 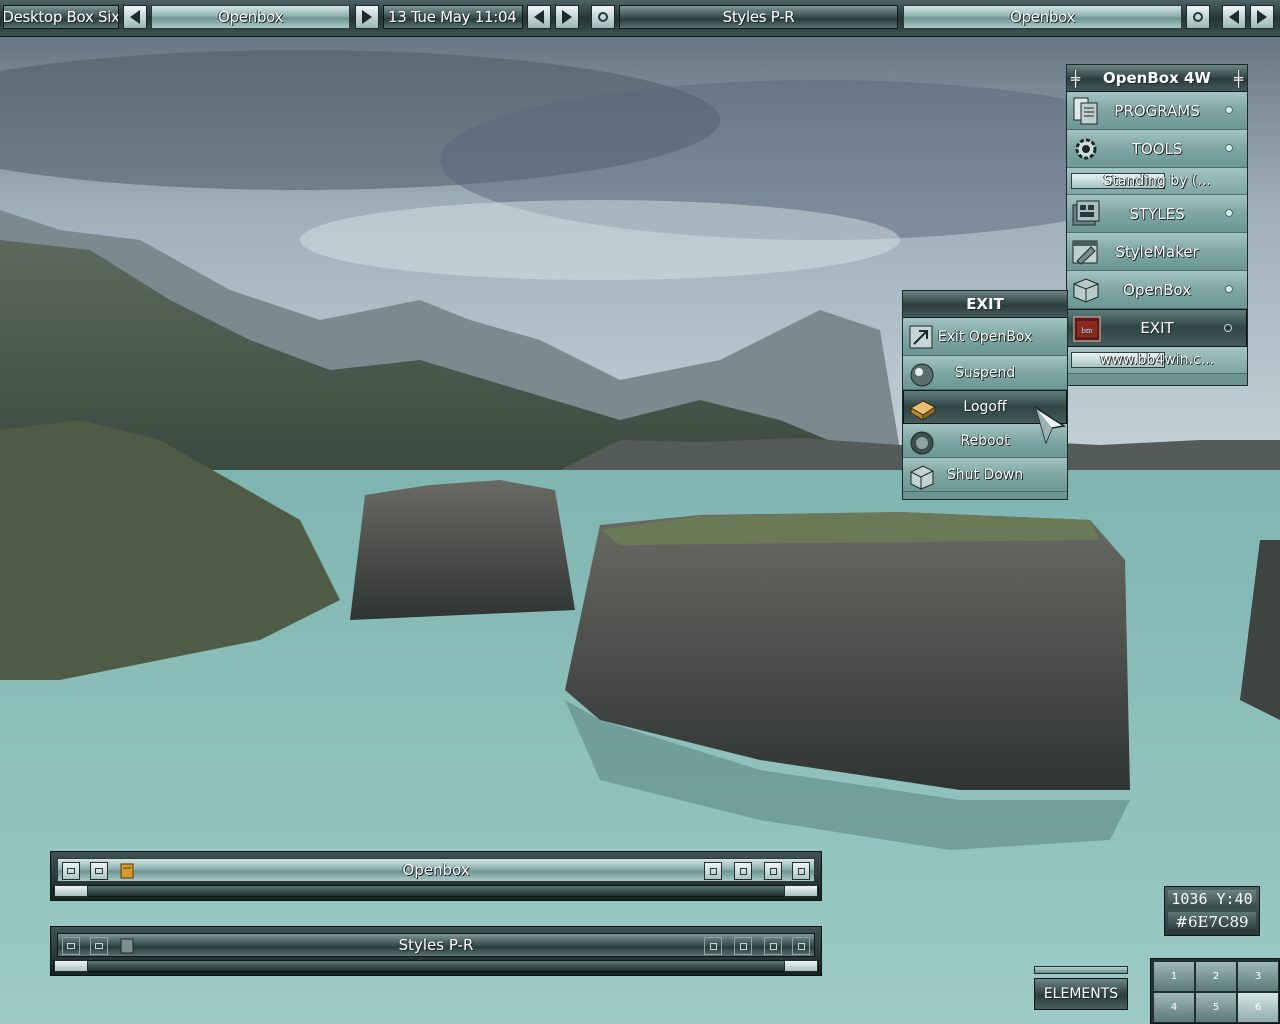 I want to click on picker-coordinates: 1036 Y:40, so click(x=1212, y=899).